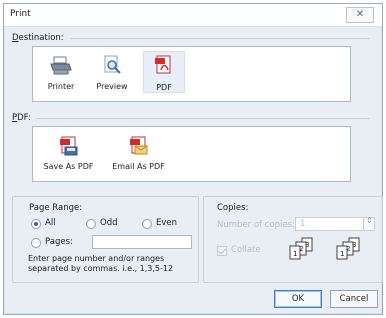 The height and width of the screenshot is (318, 386). What do you see at coordinates (193, 15) in the screenshot?
I see `title-bar: Print ✕` at bounding box center [193, 15].